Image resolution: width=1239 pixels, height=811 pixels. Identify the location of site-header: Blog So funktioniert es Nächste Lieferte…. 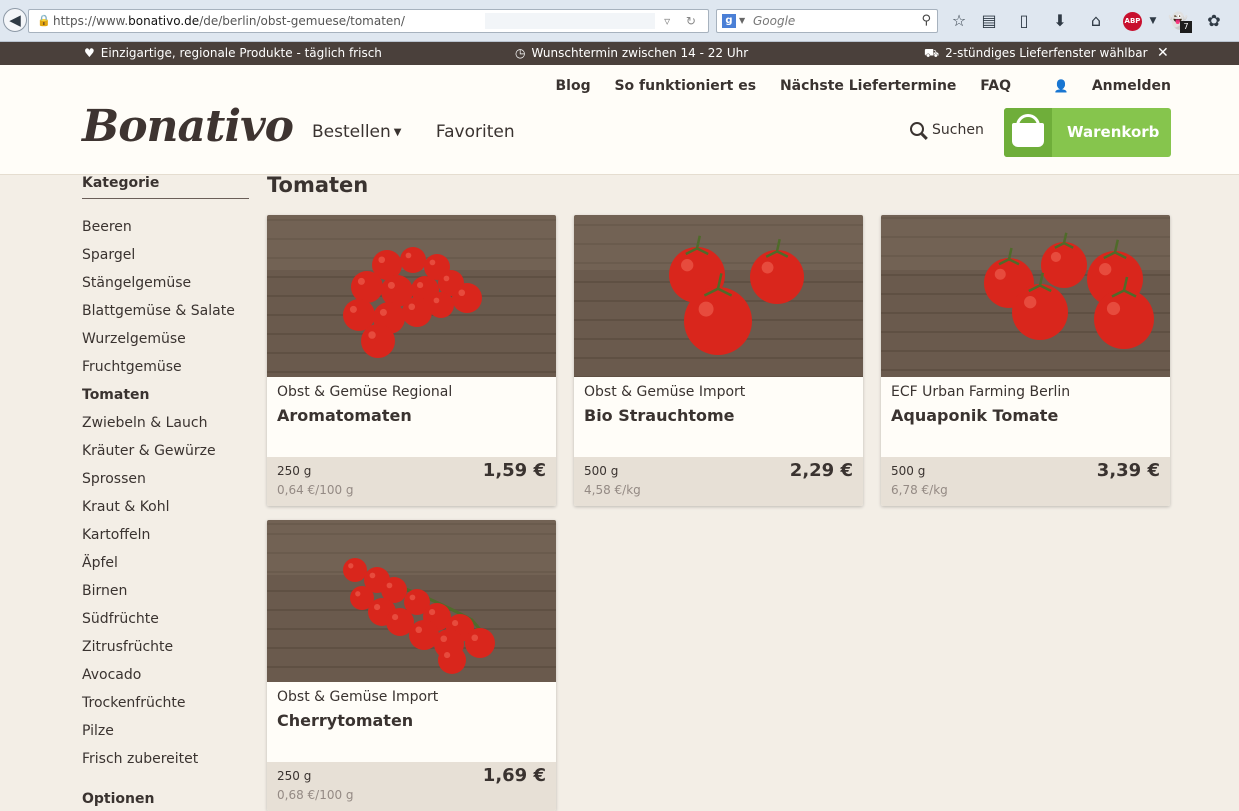
(619, 120).